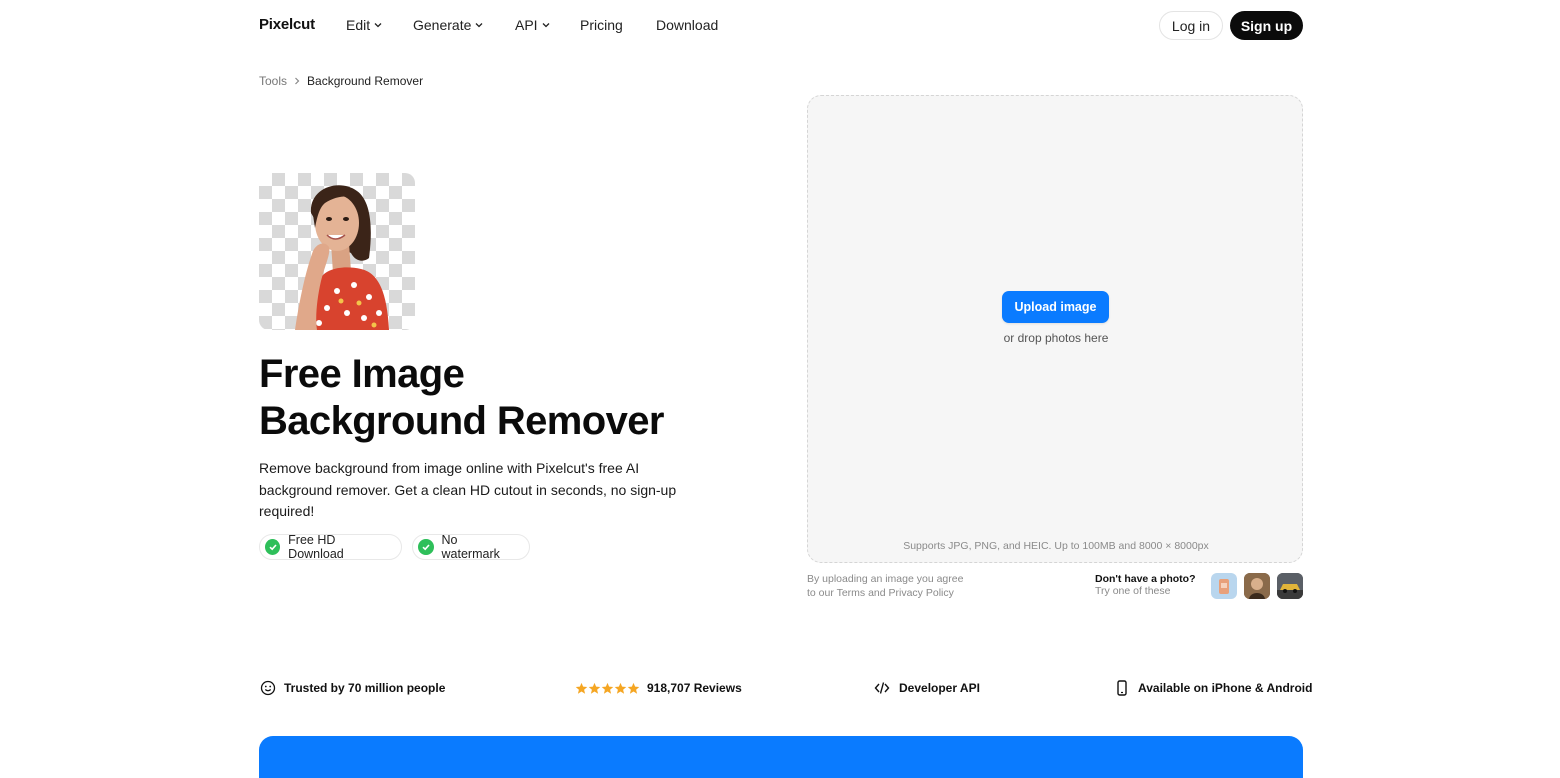  Describe the element at coordinates (1056, 338) in the screenshot. I see `drop-photos-text: or drop photos here` at that location.